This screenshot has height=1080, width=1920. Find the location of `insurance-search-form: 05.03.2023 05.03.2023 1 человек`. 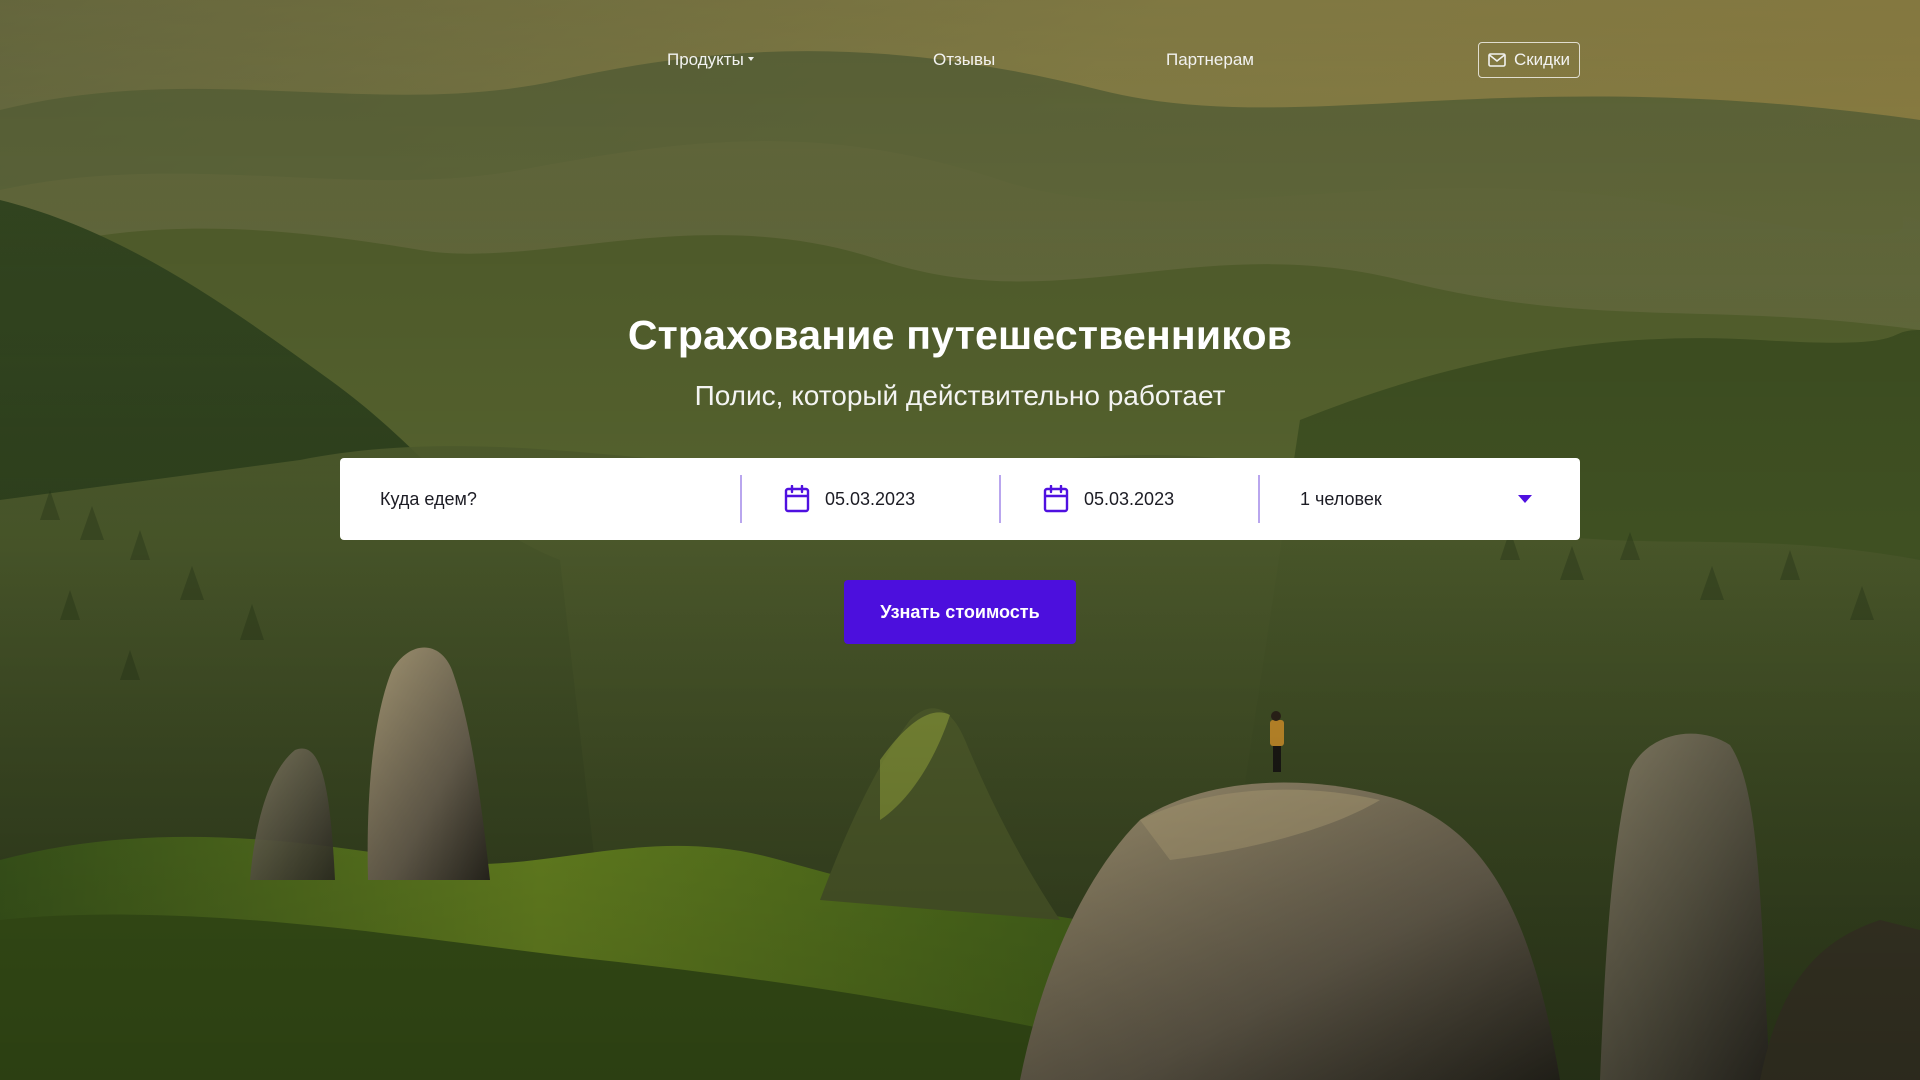

insurance-search-form: 05.03.2023 05.03.2023 1 человек is located at coordinates (960, 499).